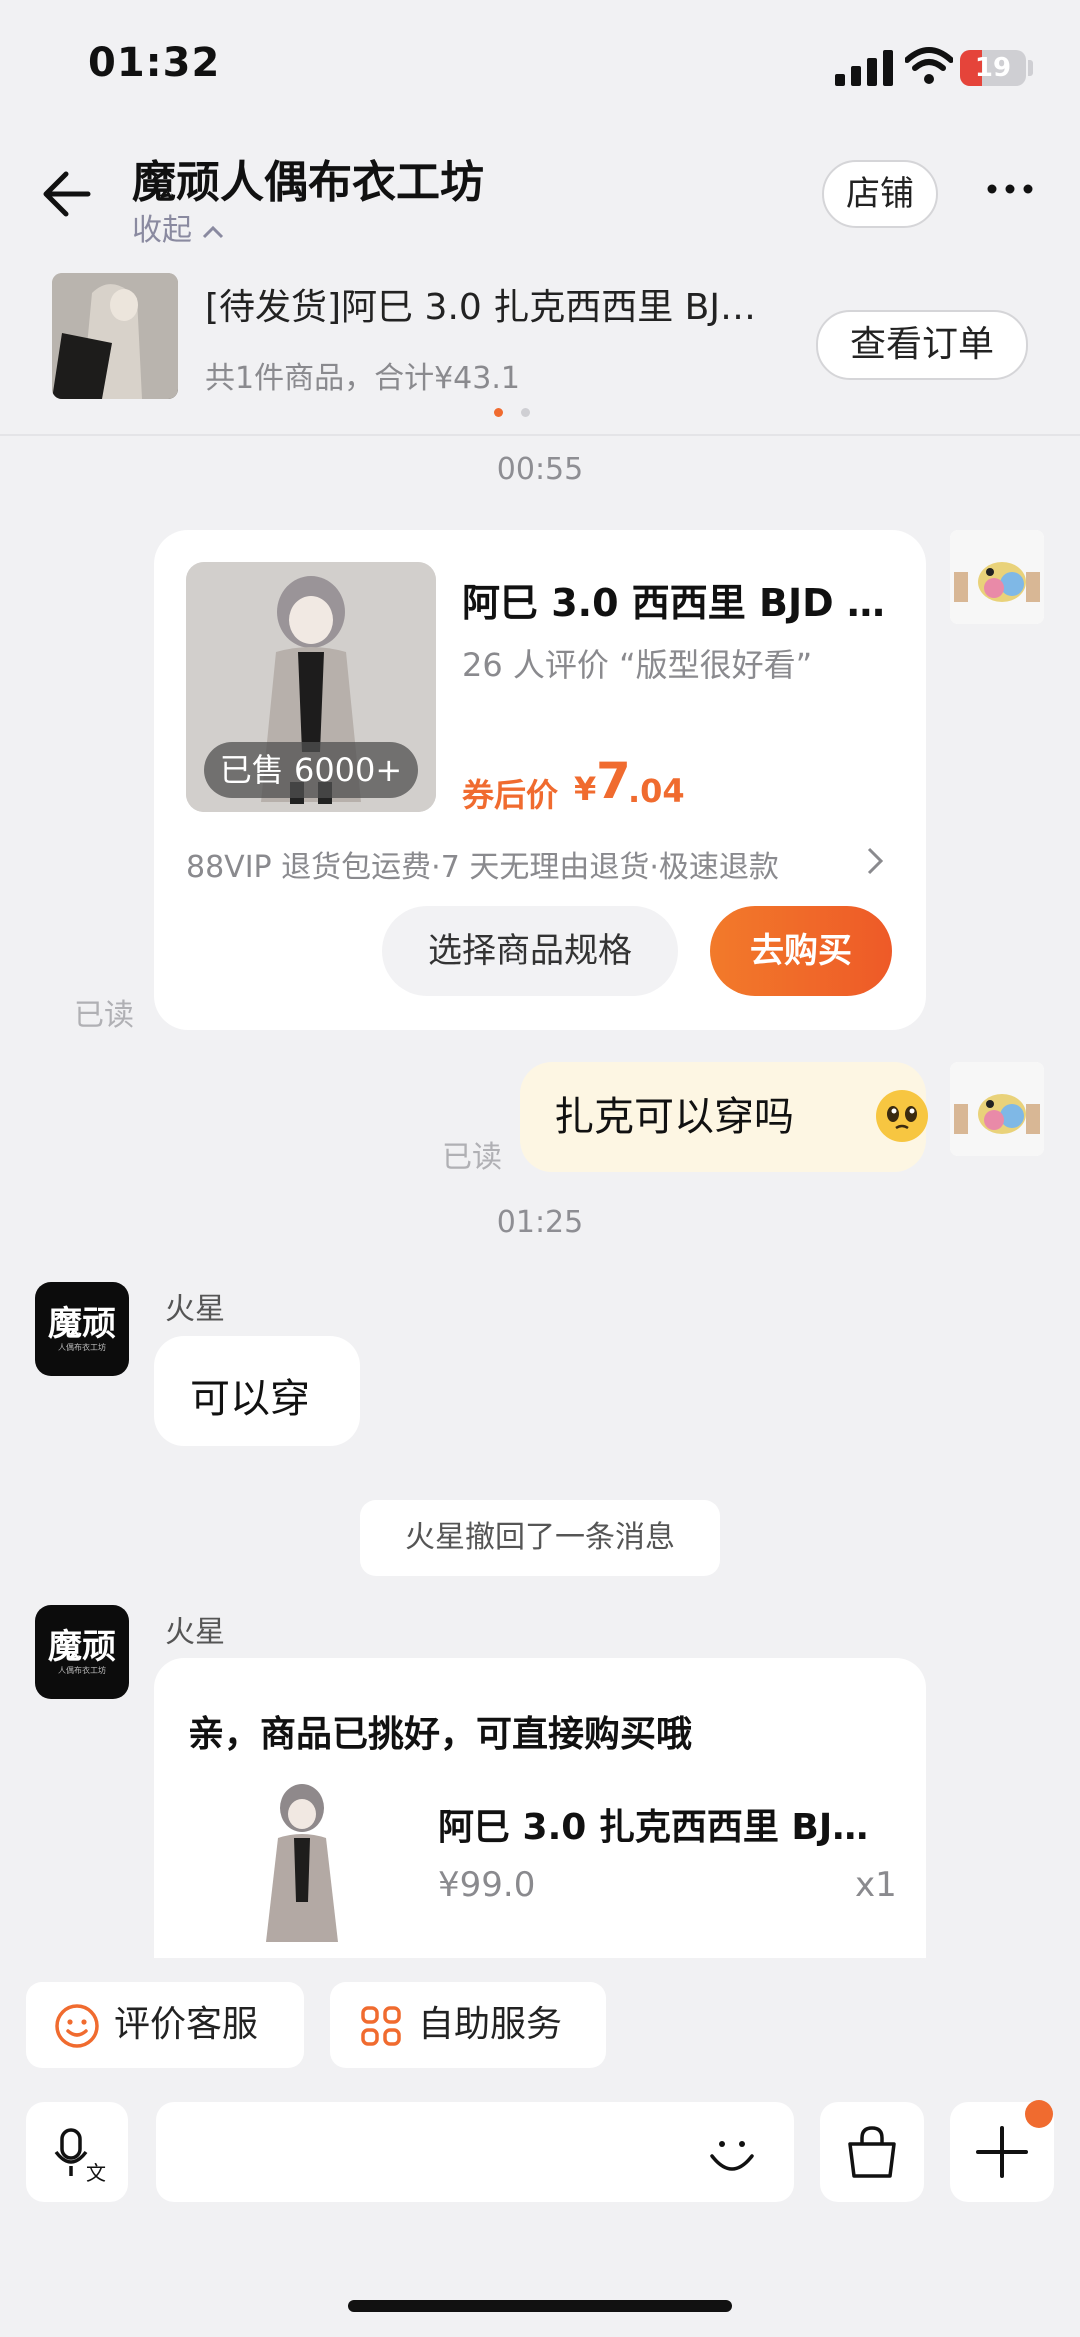 The height and width of the screenshot is (2337, 1080). Describe the element at coordinates (585, 789) in the screenshot. I see `price-currency: ¥` at that location.